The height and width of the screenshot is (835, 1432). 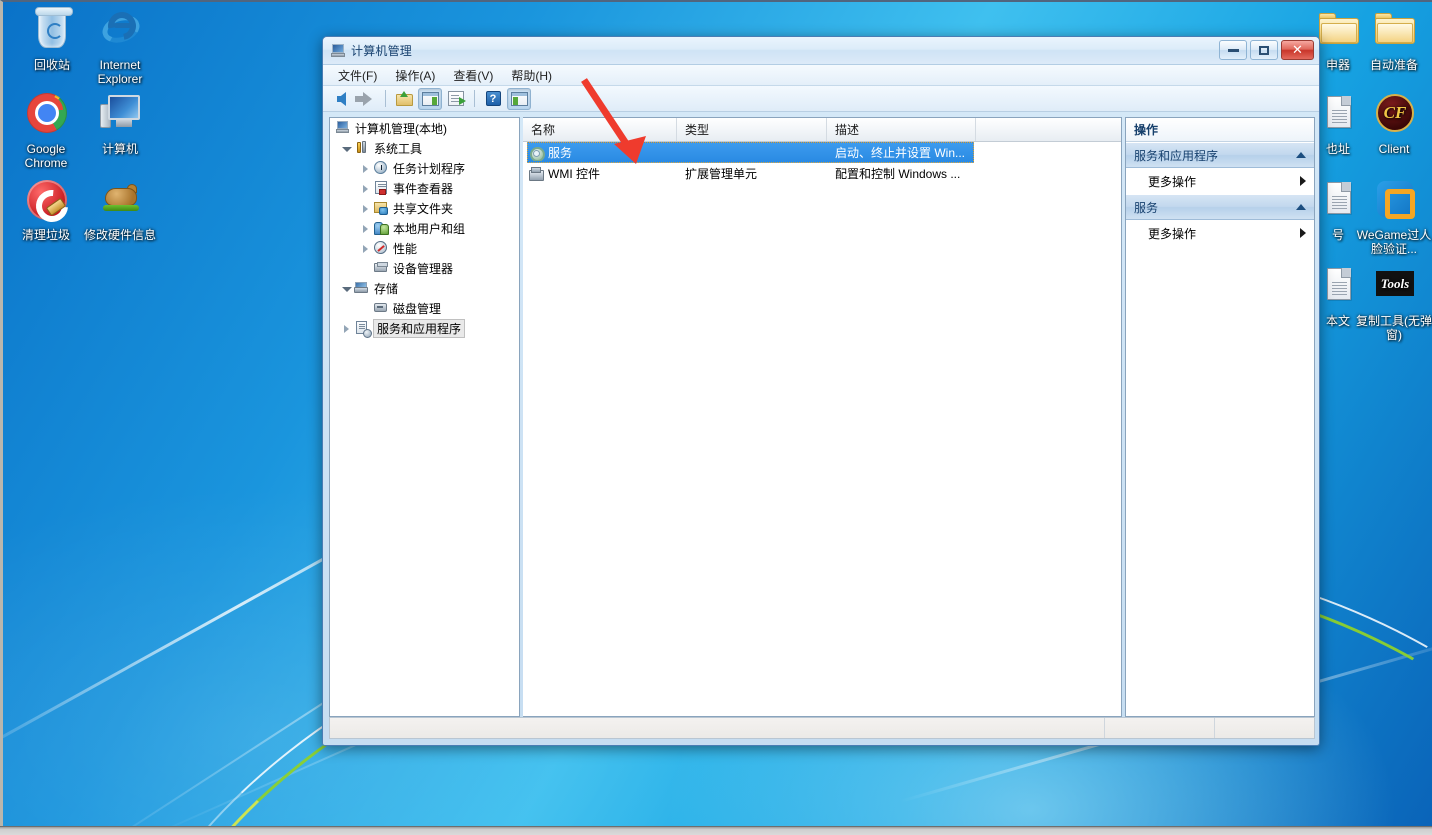 I want to click on desktop-icon-label: Internet Explorer, so click(x=120, y=72).